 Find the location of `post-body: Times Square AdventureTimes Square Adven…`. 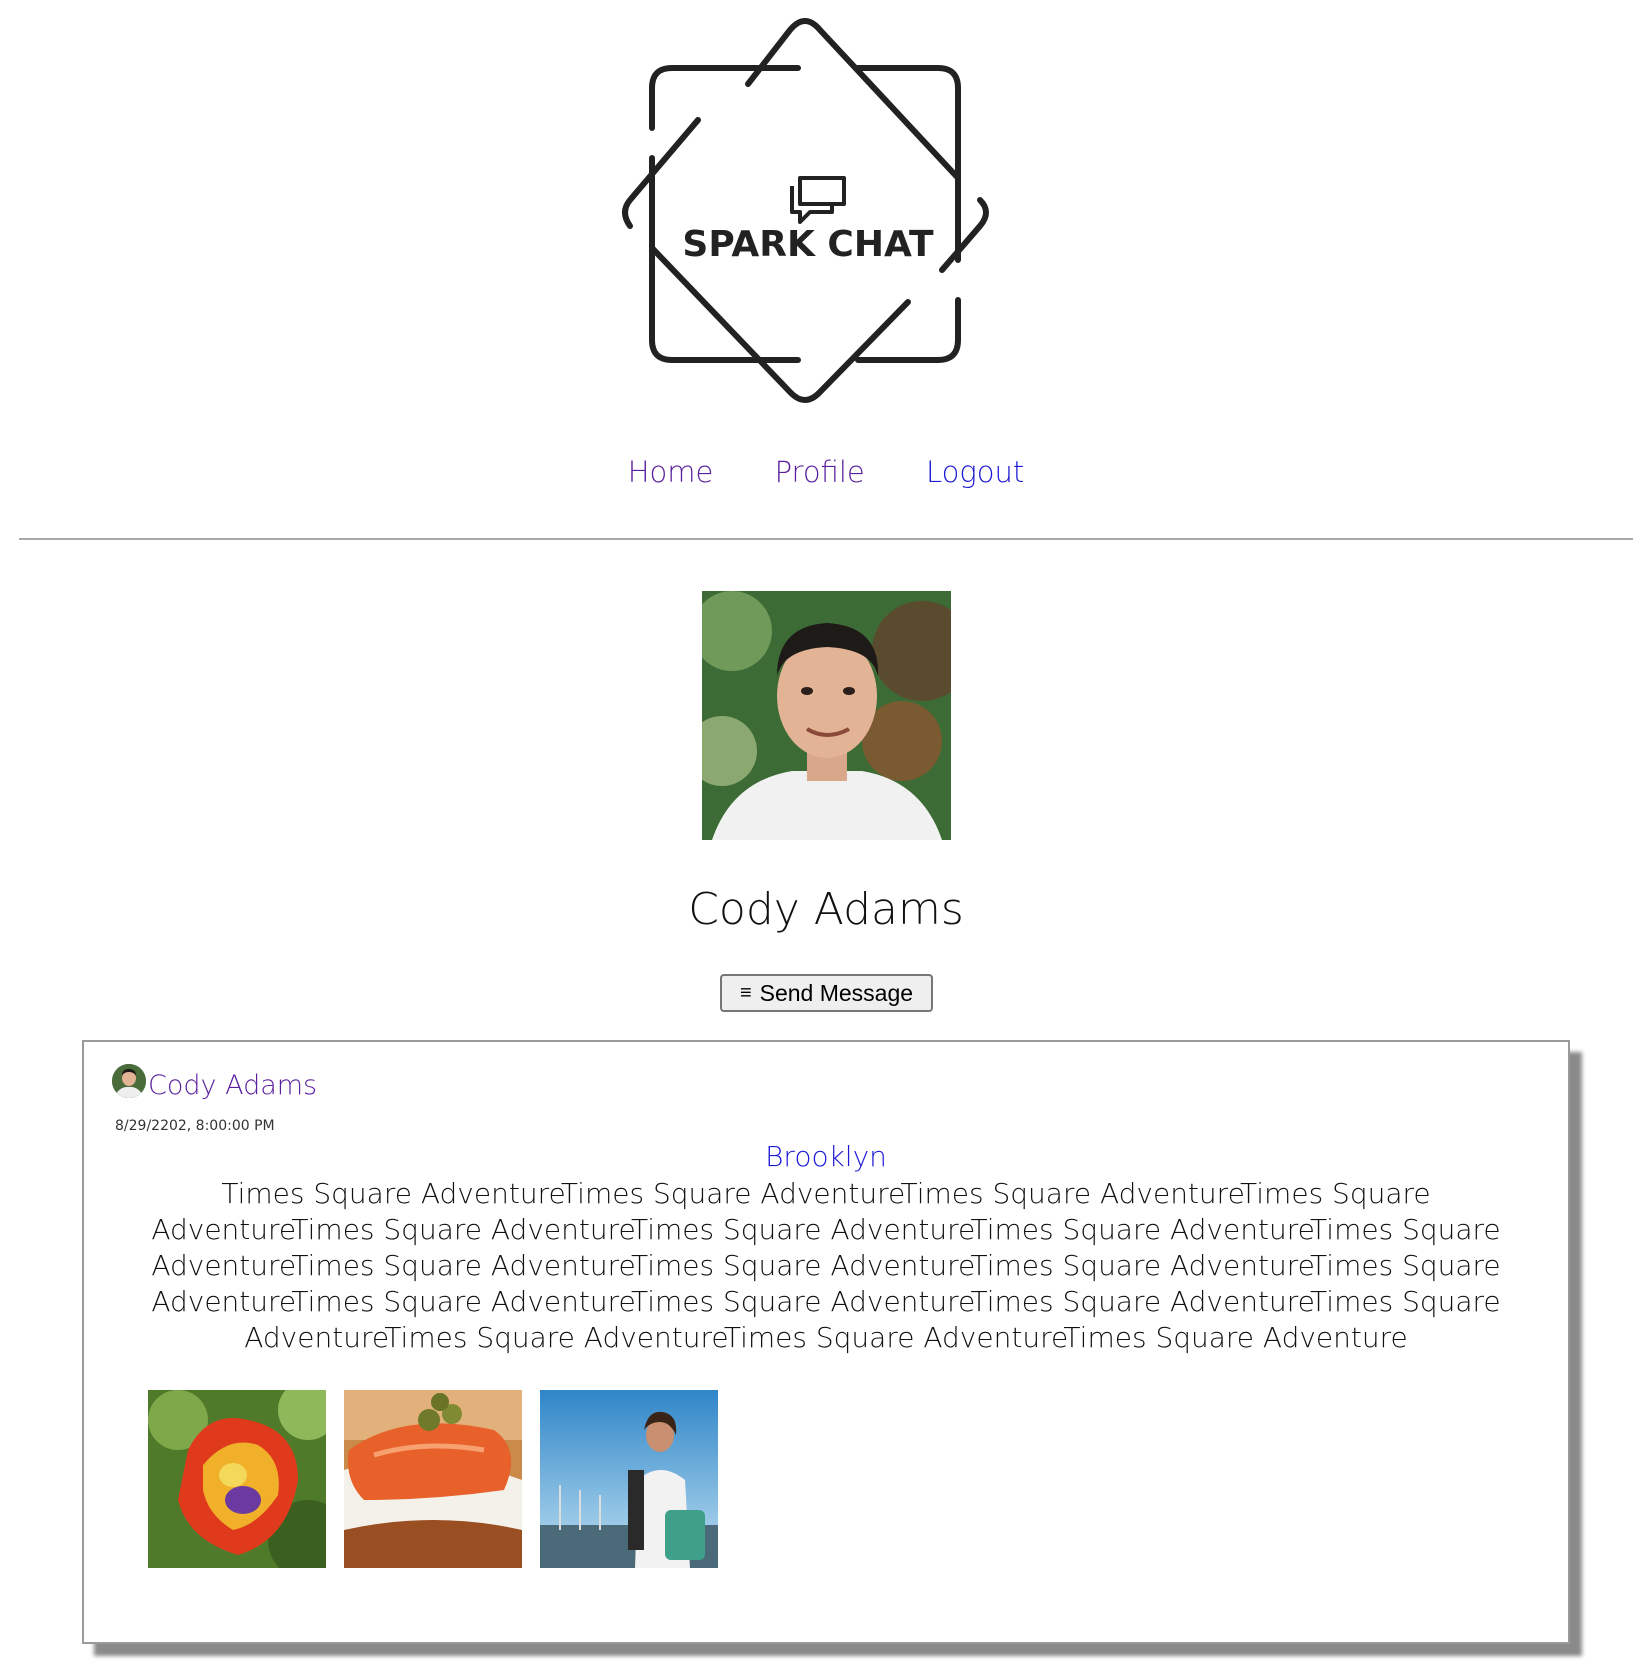

post-body: Times Square AdventureTimes Square Adven… is located at coordinates (826, 1265).